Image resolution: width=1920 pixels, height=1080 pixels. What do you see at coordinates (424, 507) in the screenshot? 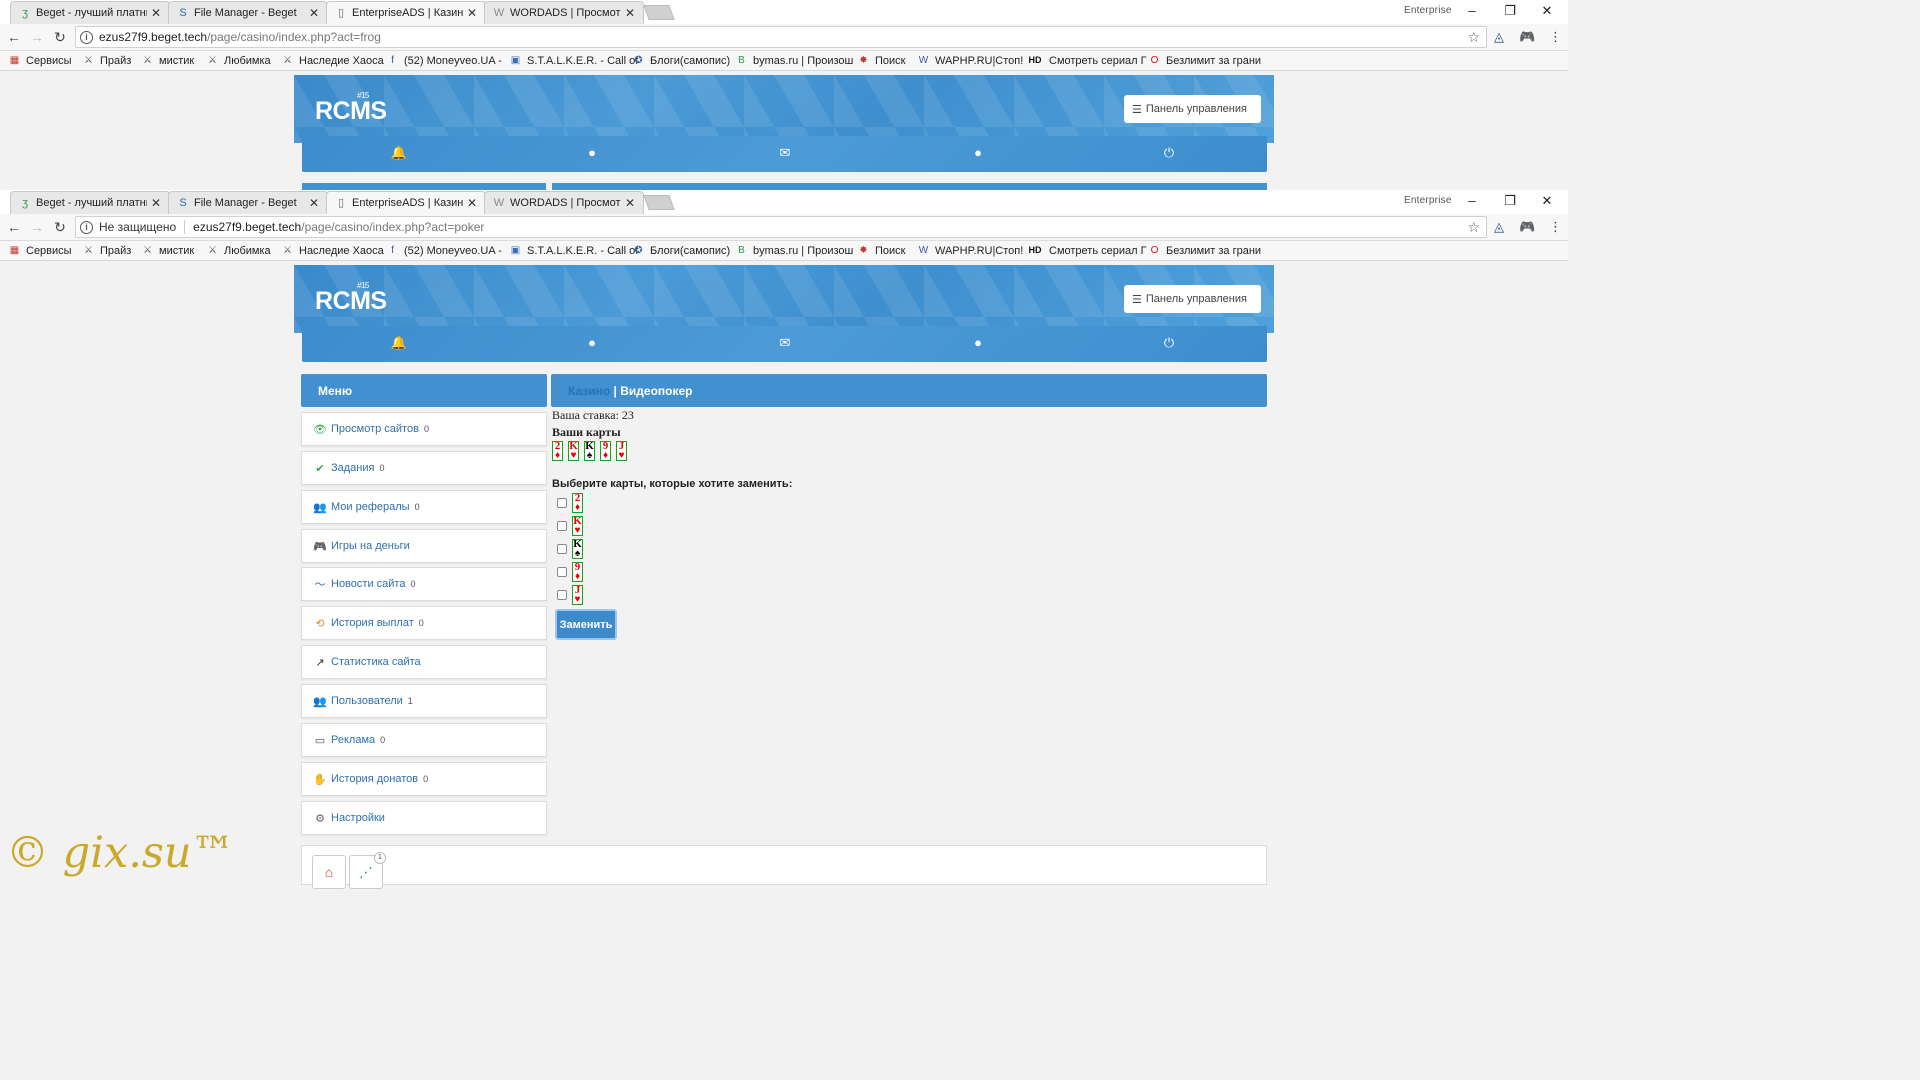
I see `menu-item: 👥 Мои рефералы 0` at bounding box center [424, 507].